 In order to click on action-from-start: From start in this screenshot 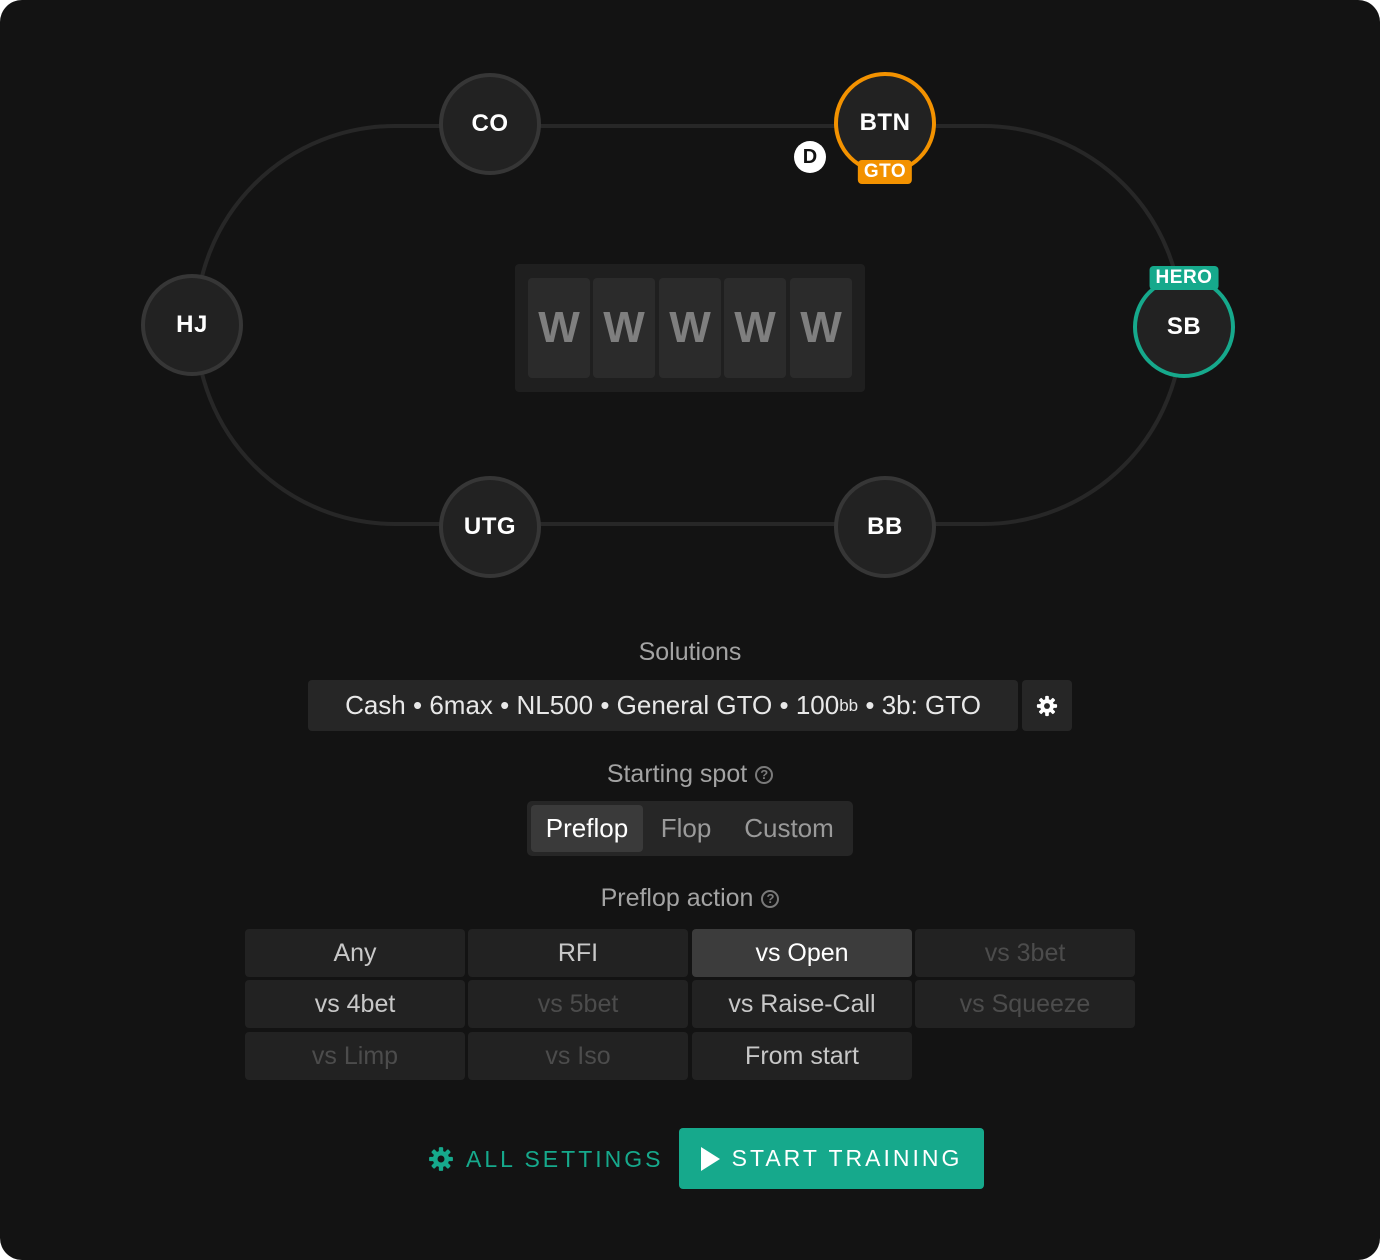, I will do `click(802, 1056)`.